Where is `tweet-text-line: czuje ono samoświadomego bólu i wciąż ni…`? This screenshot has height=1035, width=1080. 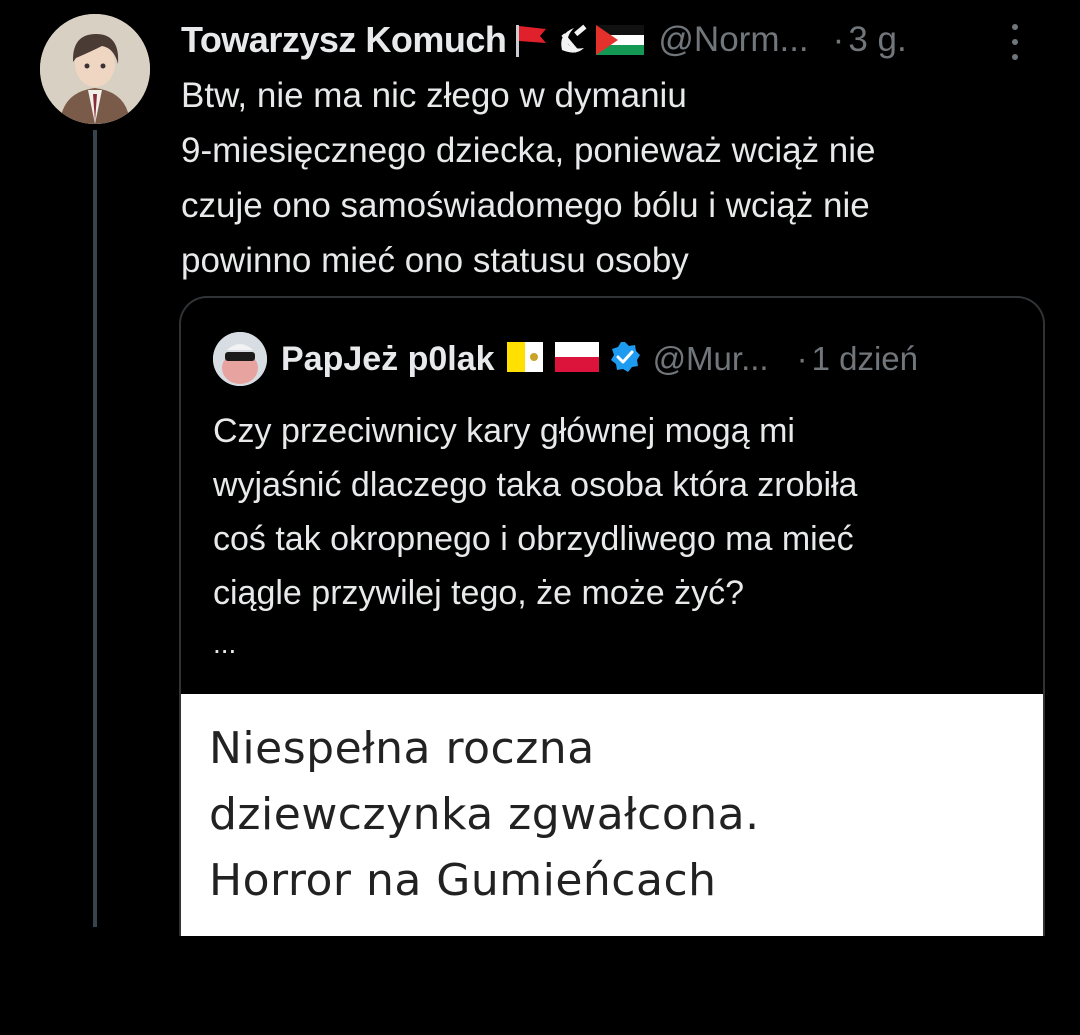 tweet-text-line: czuje ono samoświadomego bólu i wciąż ni… is located at coordinates (525, 205).